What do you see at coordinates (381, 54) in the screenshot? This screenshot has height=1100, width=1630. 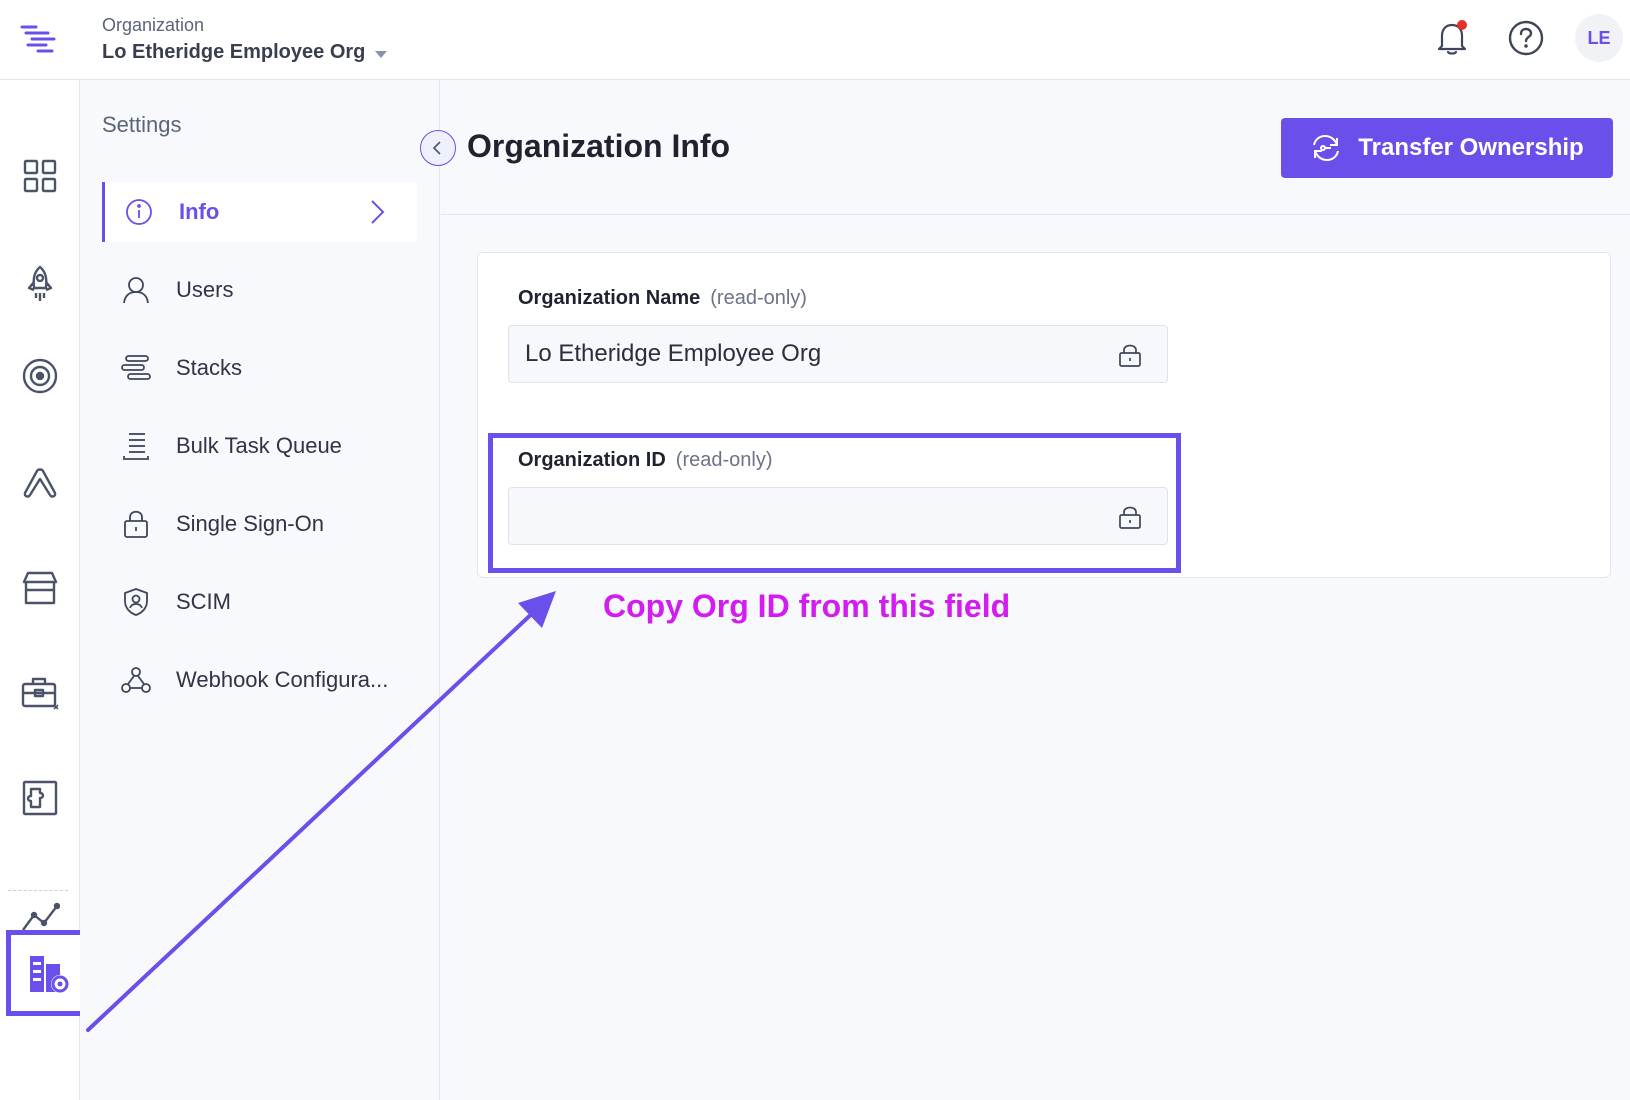 I see `caret-down-icon` at bounding box center [381, 54].